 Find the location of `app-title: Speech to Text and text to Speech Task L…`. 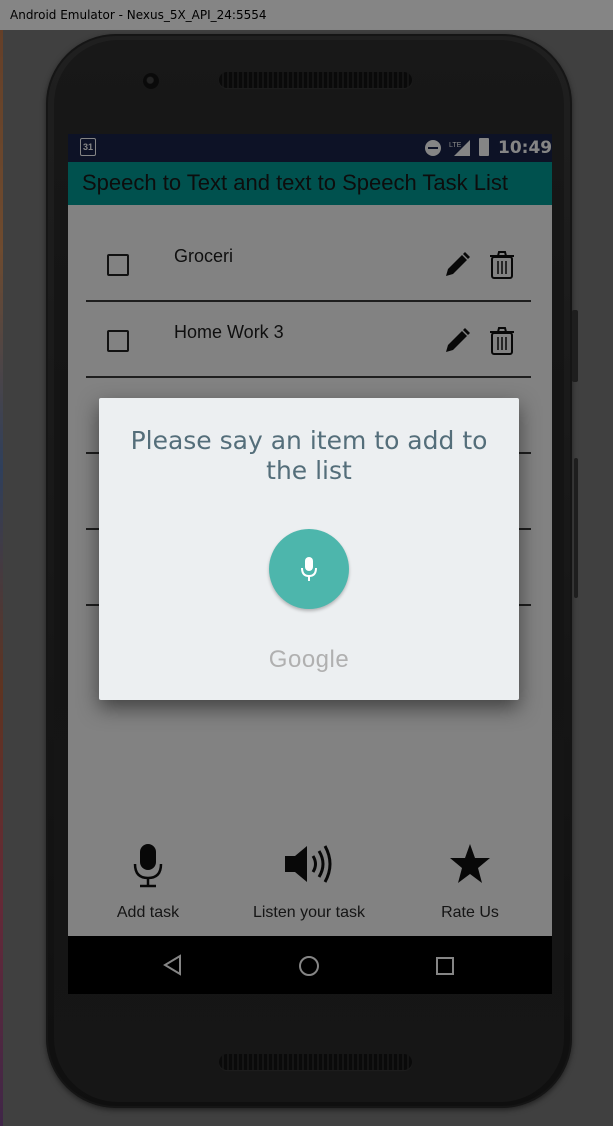

app-title: Speech to Text and text to Speech Task L… is located at coordinates (295, 182).